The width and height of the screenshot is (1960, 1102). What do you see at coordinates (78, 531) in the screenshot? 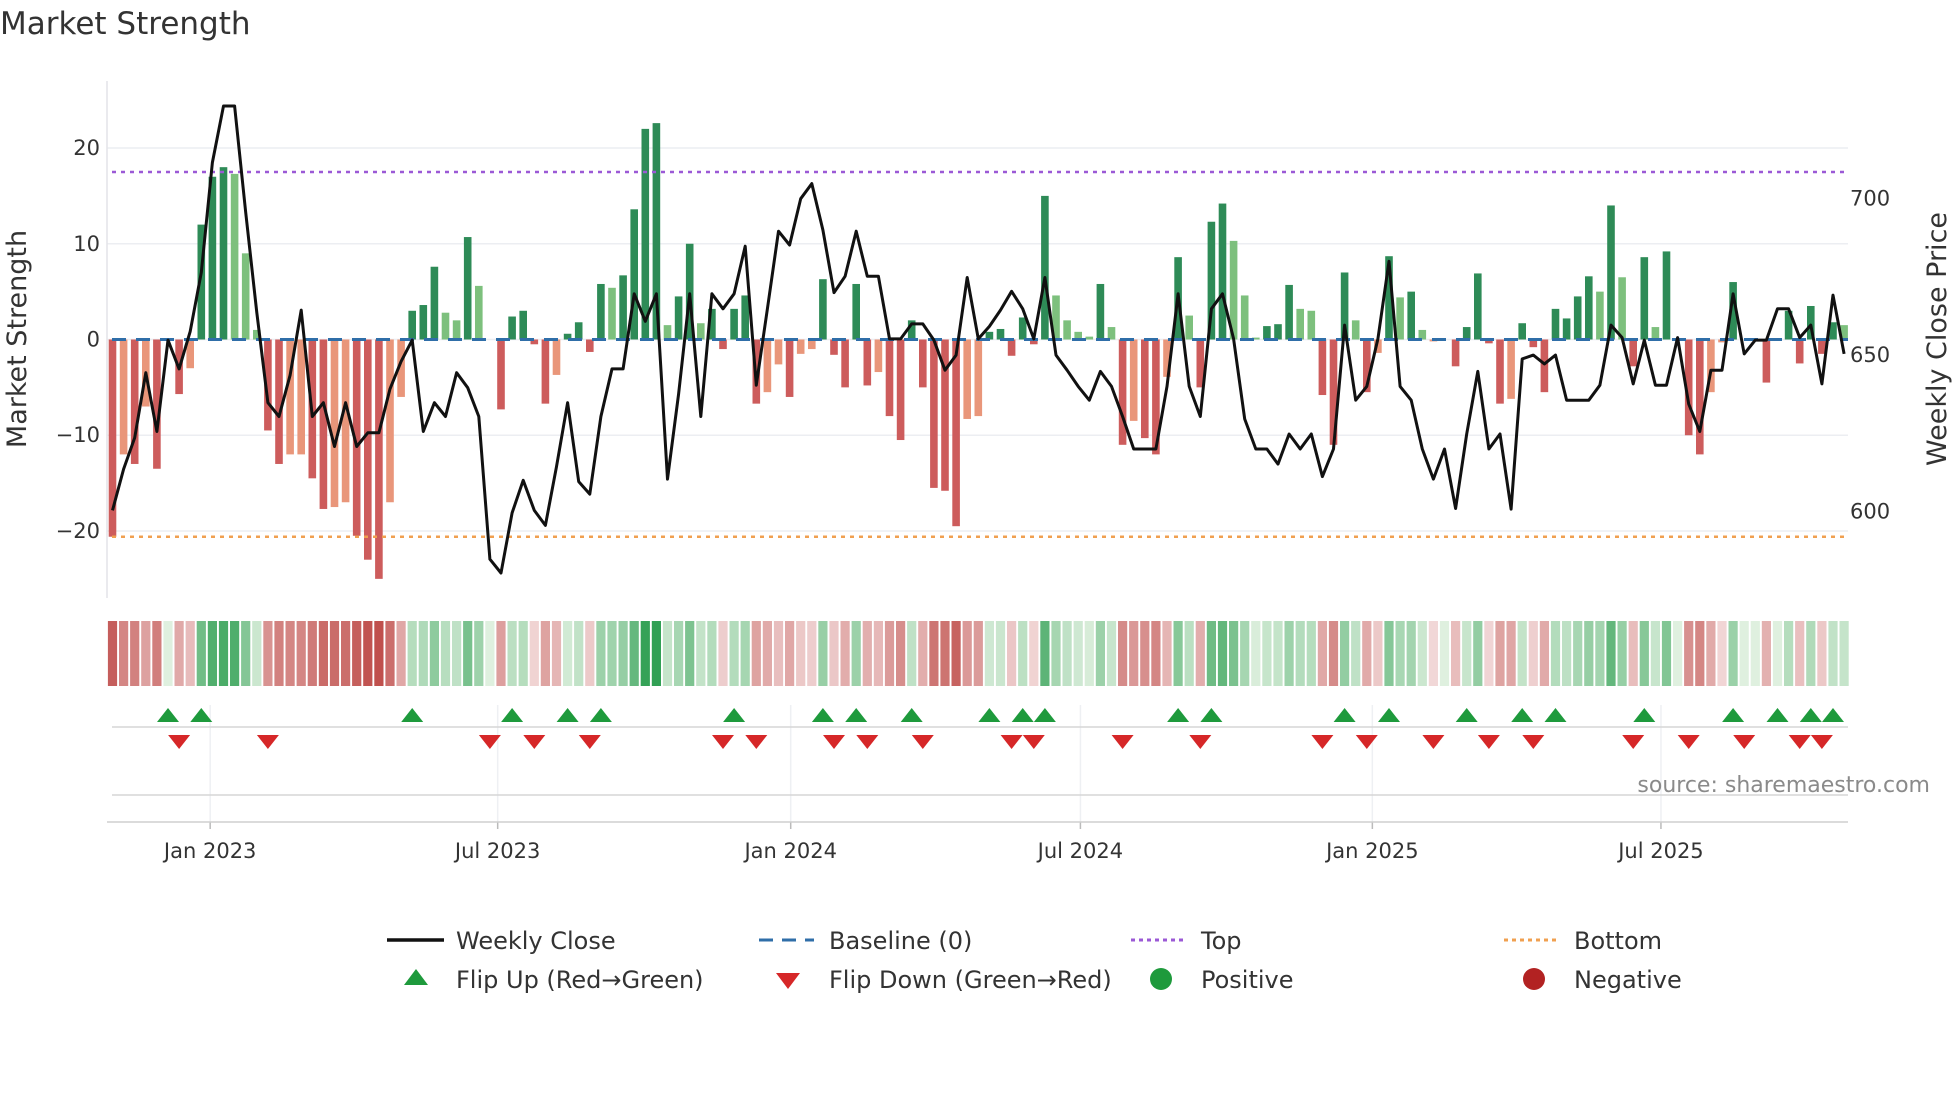
I see `y-tick-label: −20` at bounding box center [78, 531].